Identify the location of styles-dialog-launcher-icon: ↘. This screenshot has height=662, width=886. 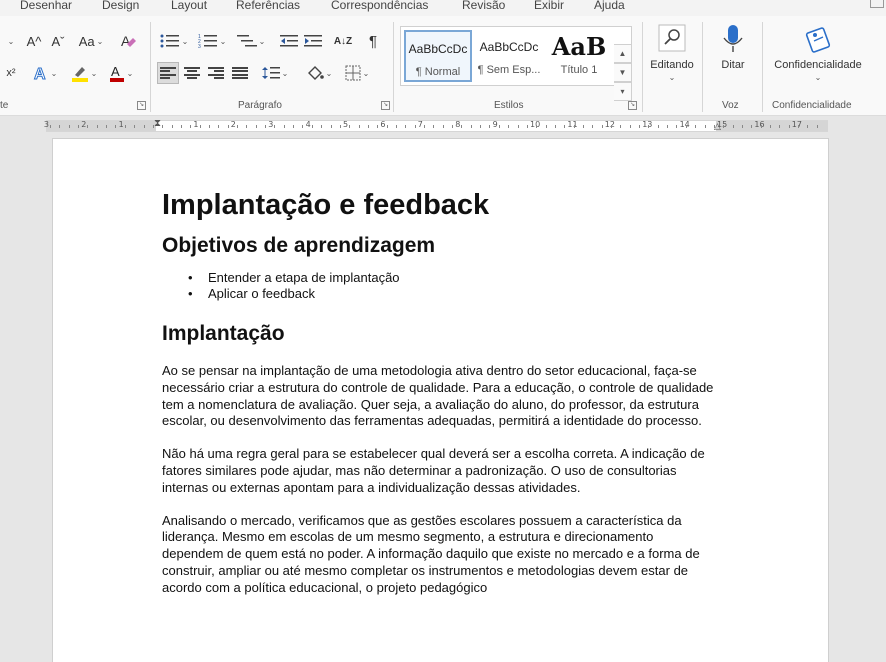
(632, 105).